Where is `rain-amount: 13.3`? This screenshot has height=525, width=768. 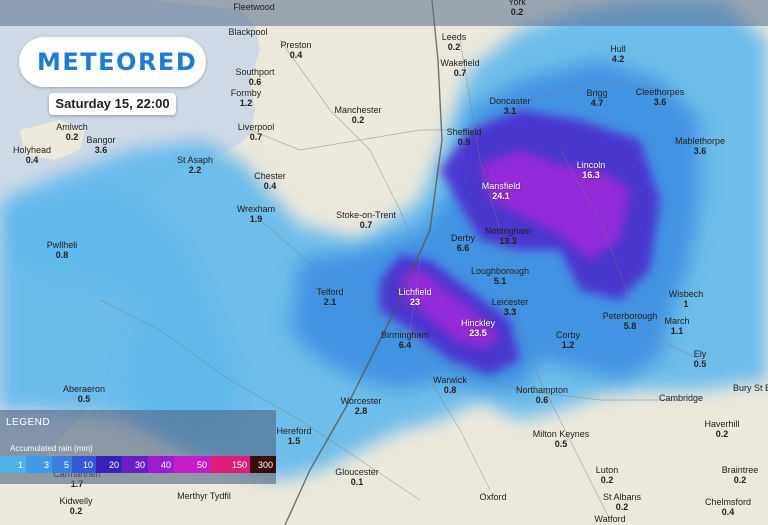
rain-amount: 13.3 is located at coordinates (508, 241).